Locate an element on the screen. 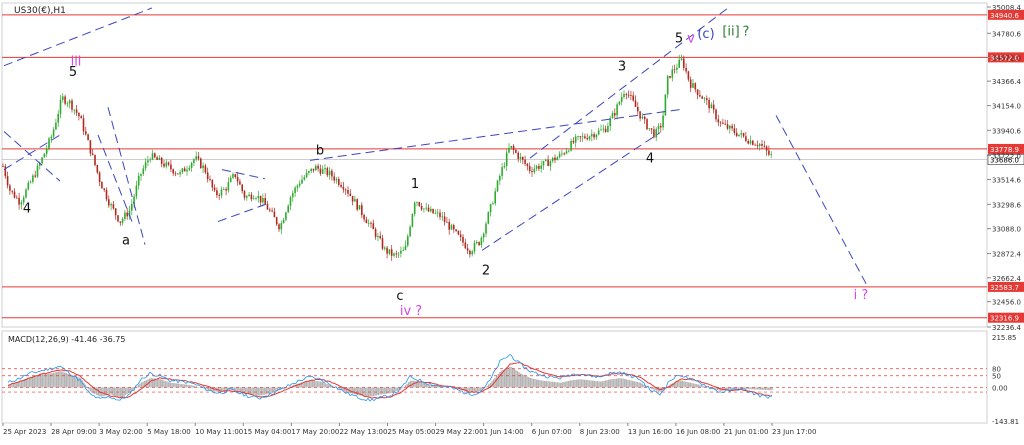 The image size is (1024, 445). price-level-label: 32583.7 is located at coordinates (1004, 288).